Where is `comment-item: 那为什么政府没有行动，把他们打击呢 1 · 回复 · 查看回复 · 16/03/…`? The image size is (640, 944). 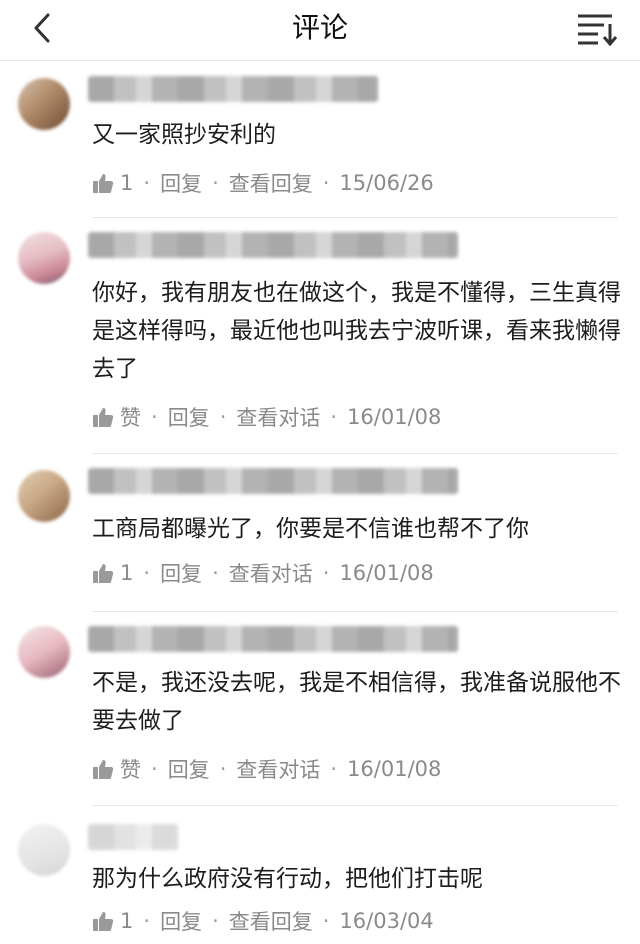
comment-item: 那为什么政府没有行动，把他们打击呢 1 · 回复 · 查看回复 · 16/03/… is located at coordinates (320, 875).